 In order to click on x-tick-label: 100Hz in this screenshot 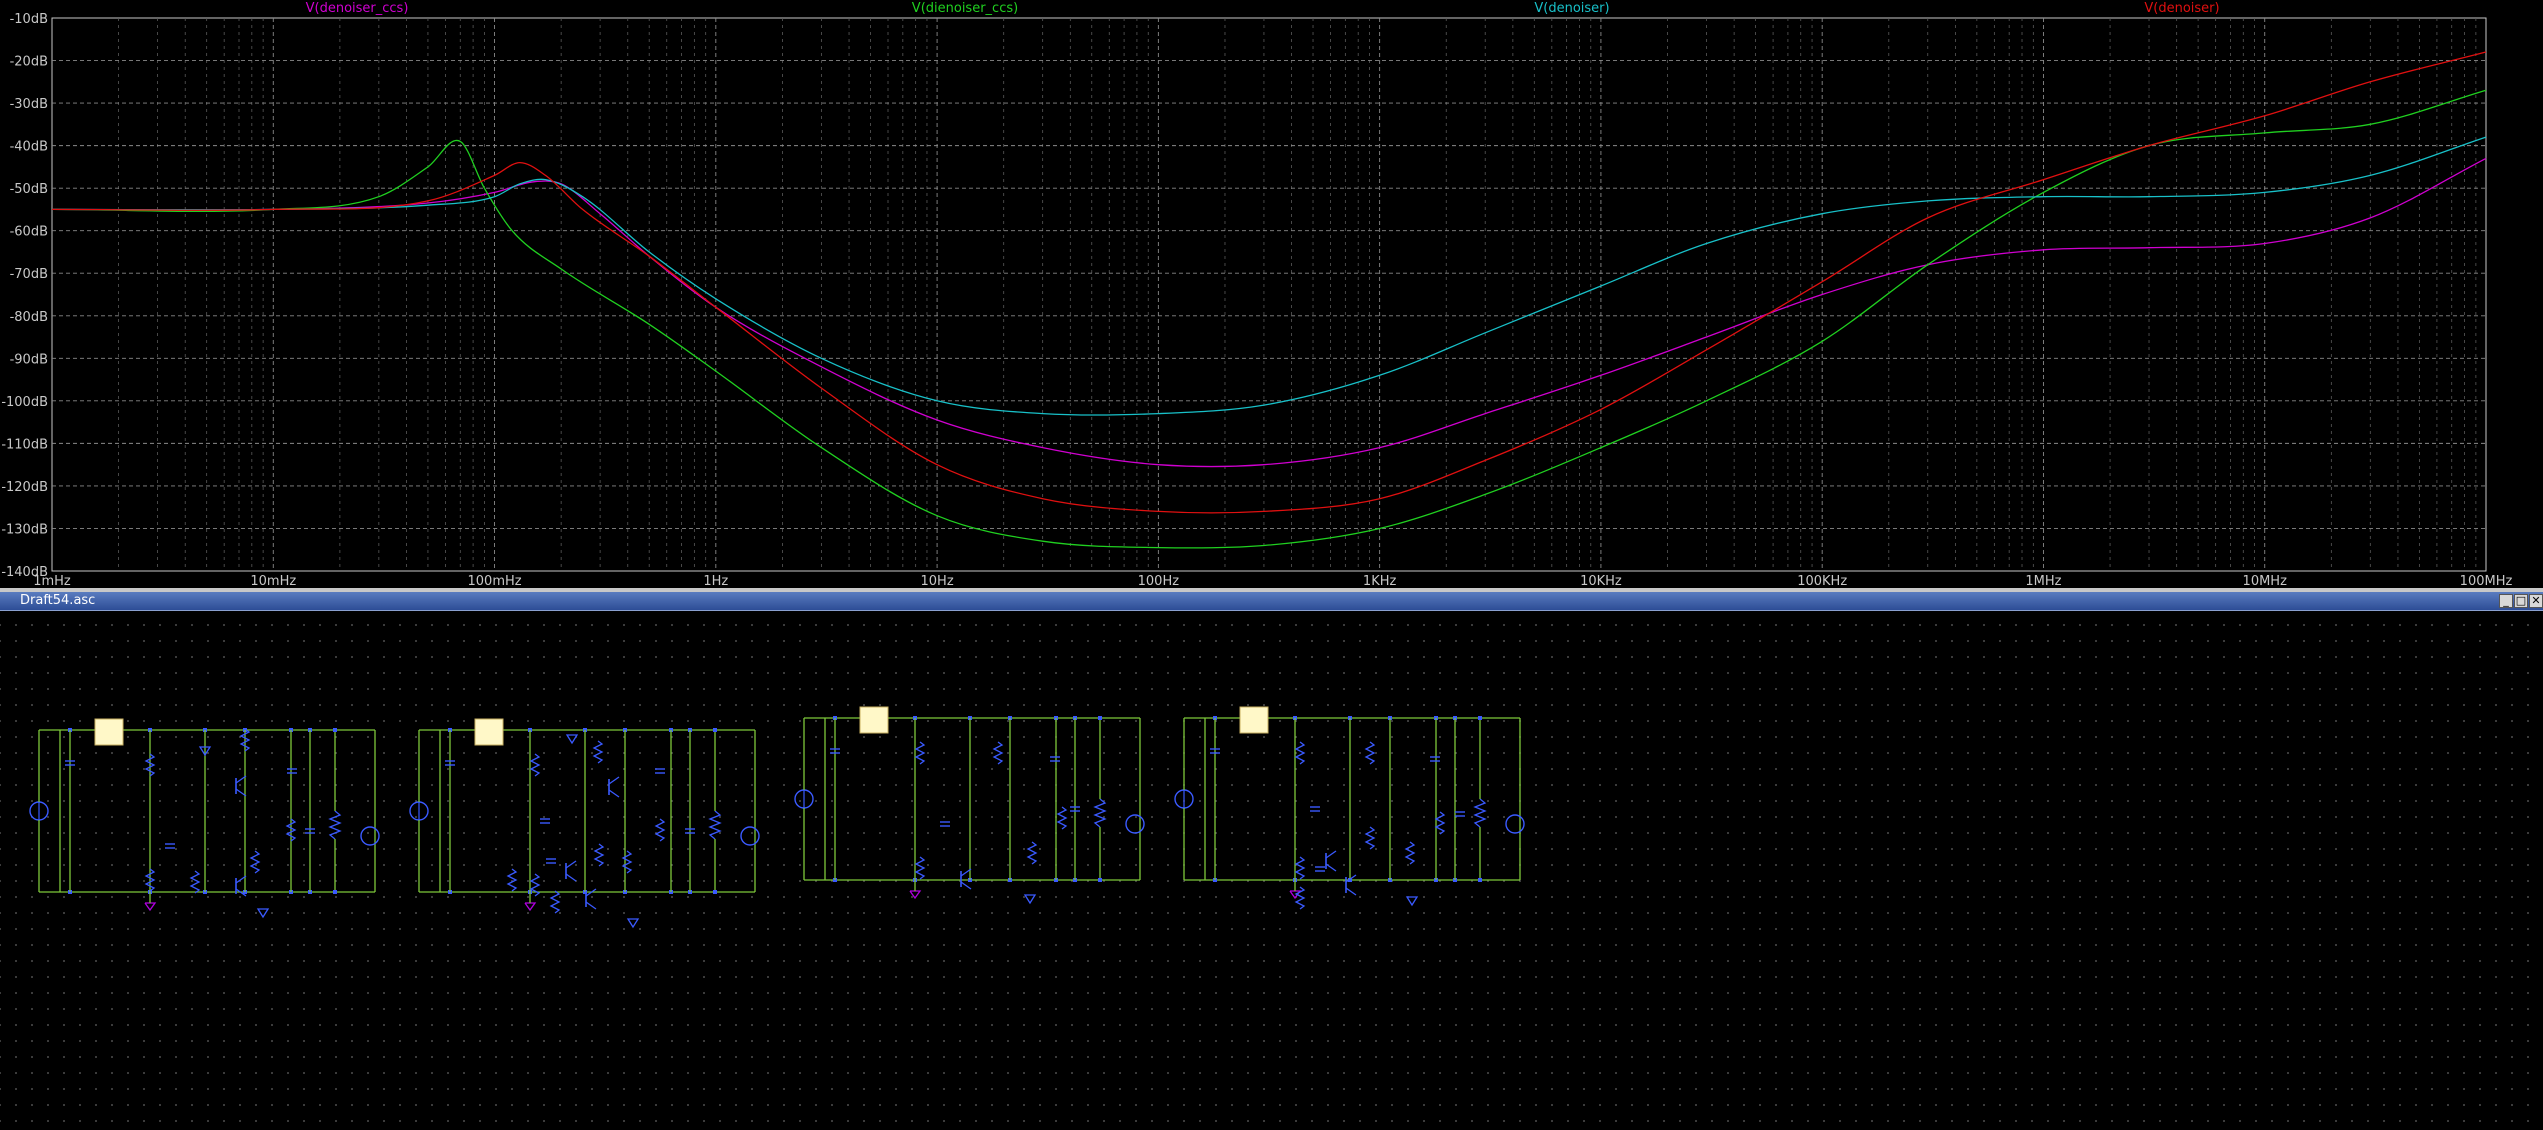, I will do `click(1159, 581)`.